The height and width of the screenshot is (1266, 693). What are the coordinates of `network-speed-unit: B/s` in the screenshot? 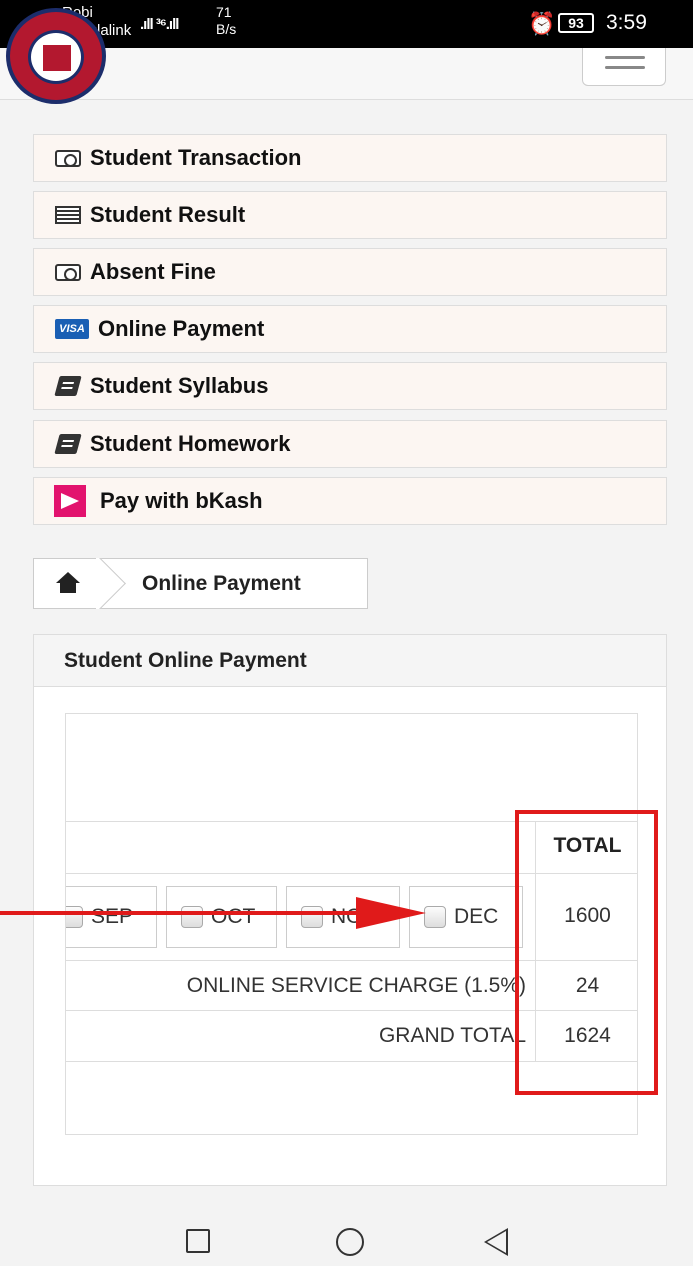 It's located at (226, 29).